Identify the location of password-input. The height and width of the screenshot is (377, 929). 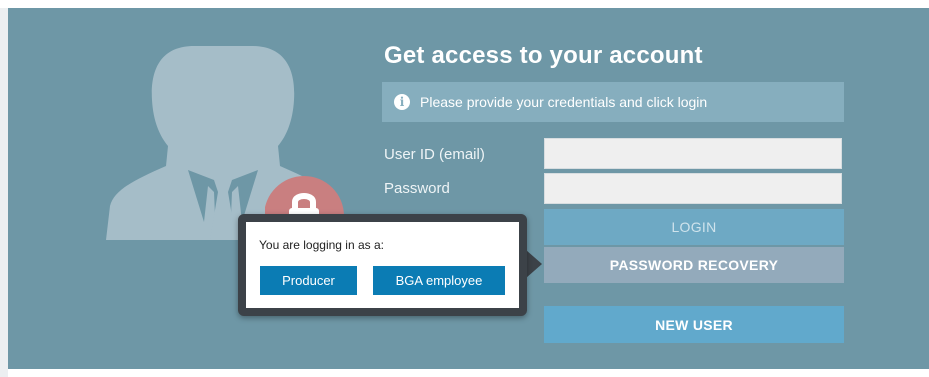
(693, 188).